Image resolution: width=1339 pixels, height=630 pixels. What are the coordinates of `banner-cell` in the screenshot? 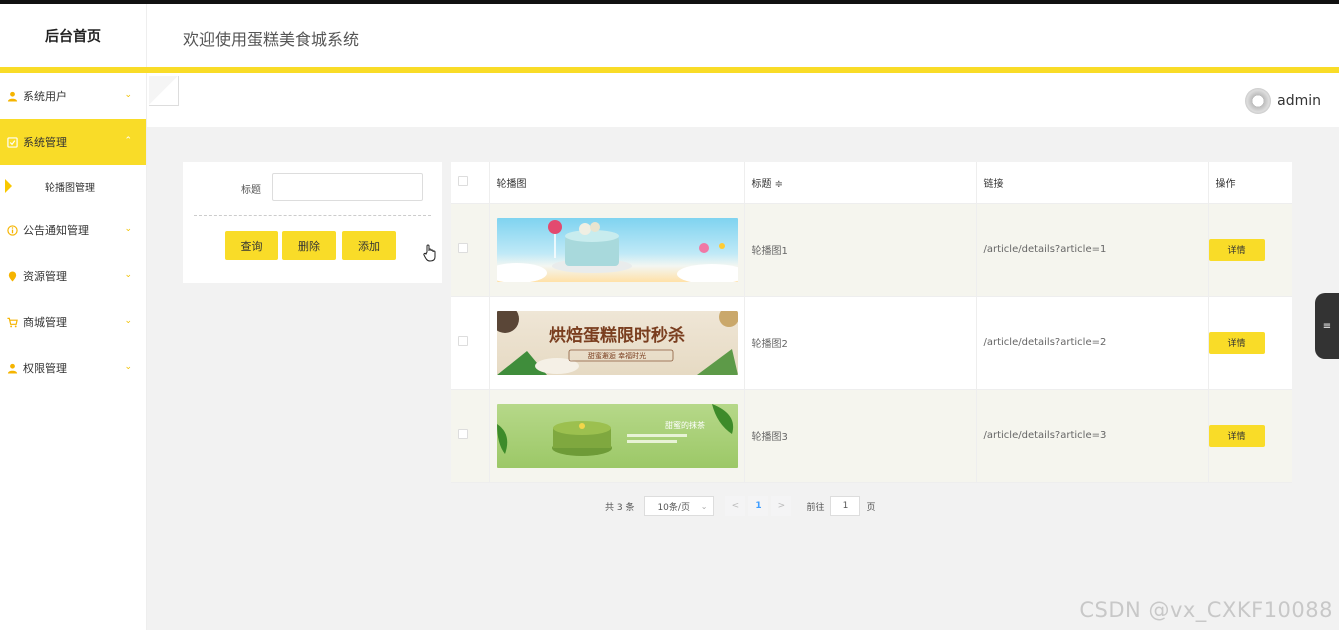 It's located at (617, 250).